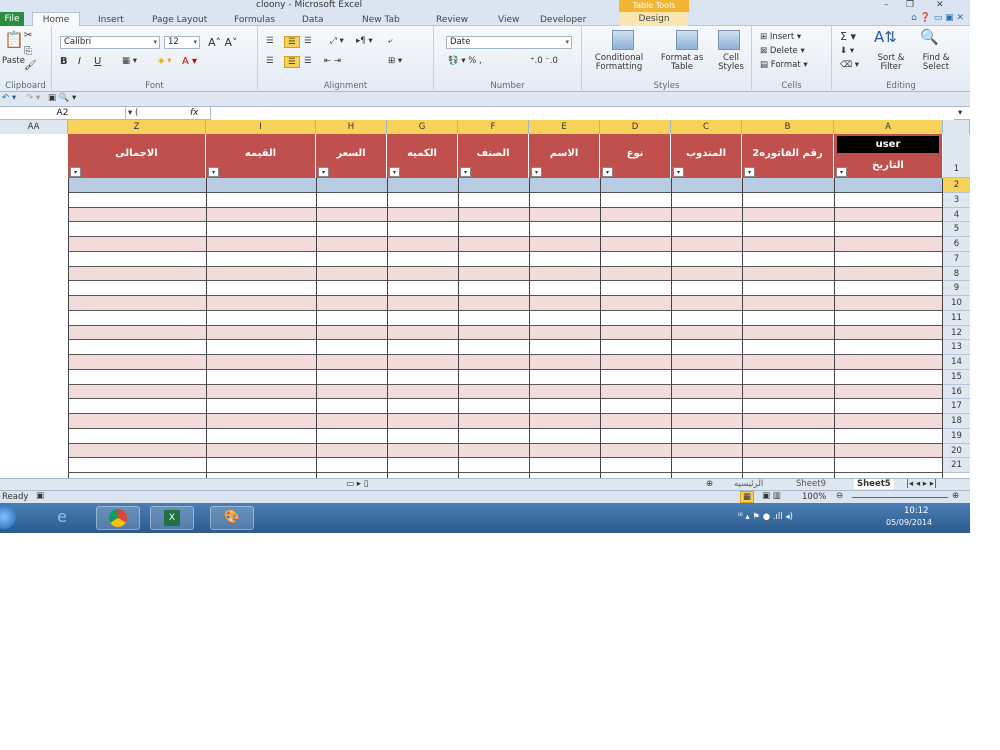 This screenshot has height=750, width=1000. What do you see at coordinates (956, 406) in the screenshot?
I see `row-header: 17` at bounding box center [956, 406].